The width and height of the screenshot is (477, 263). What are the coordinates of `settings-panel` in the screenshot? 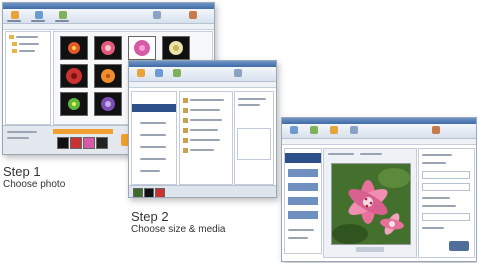 It's located at (446, 203).